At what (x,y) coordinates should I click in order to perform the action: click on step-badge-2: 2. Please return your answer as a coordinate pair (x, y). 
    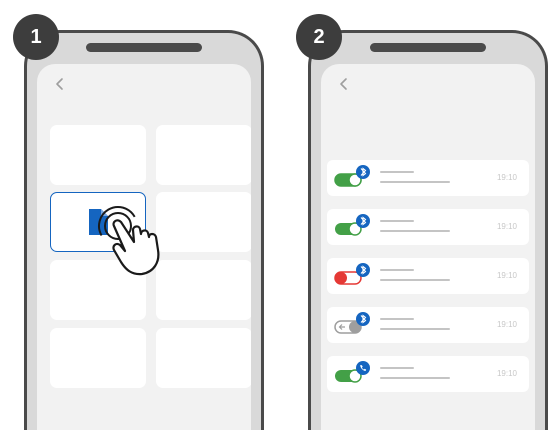
    Looking at the image, I should click on (319, 37).